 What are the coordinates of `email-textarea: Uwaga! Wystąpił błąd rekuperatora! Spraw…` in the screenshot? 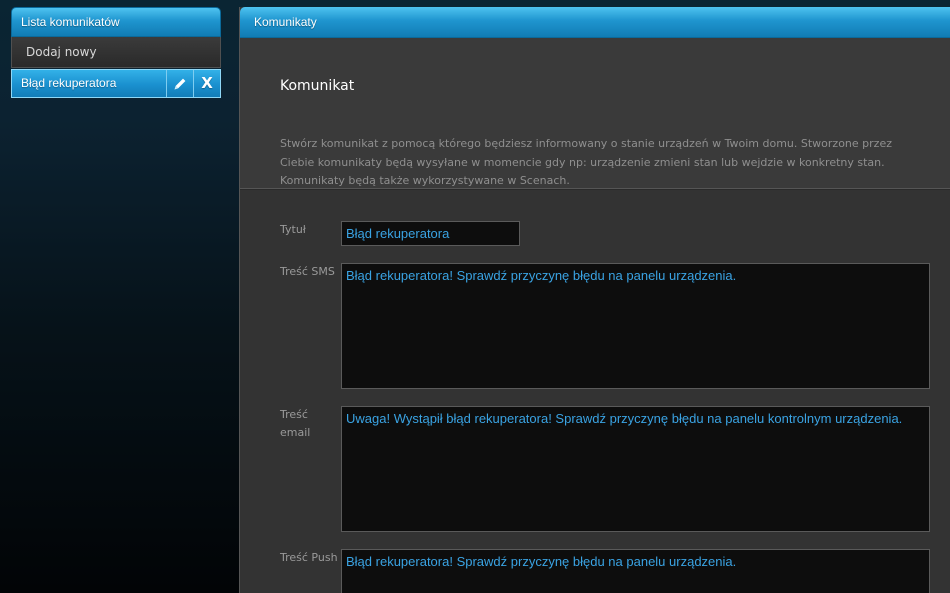 It's located at (635, 469).